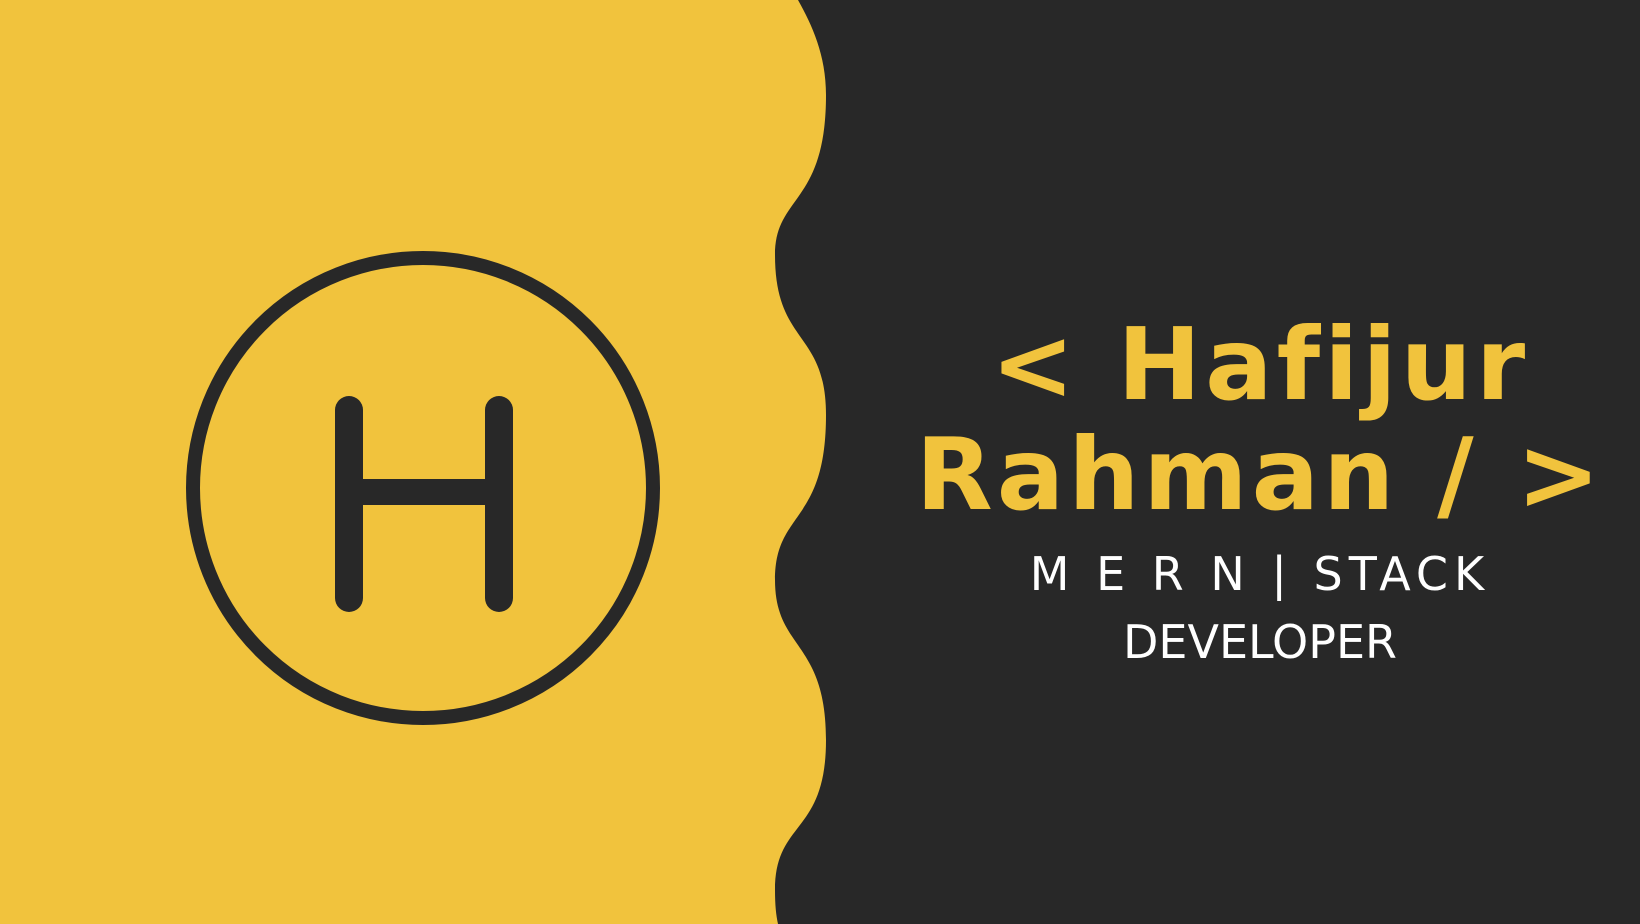  What do you see at coordinates (1260, 474) in the screenshot?
I see `name-line-2: Rahman / >` at bounding box center [1260, 474].